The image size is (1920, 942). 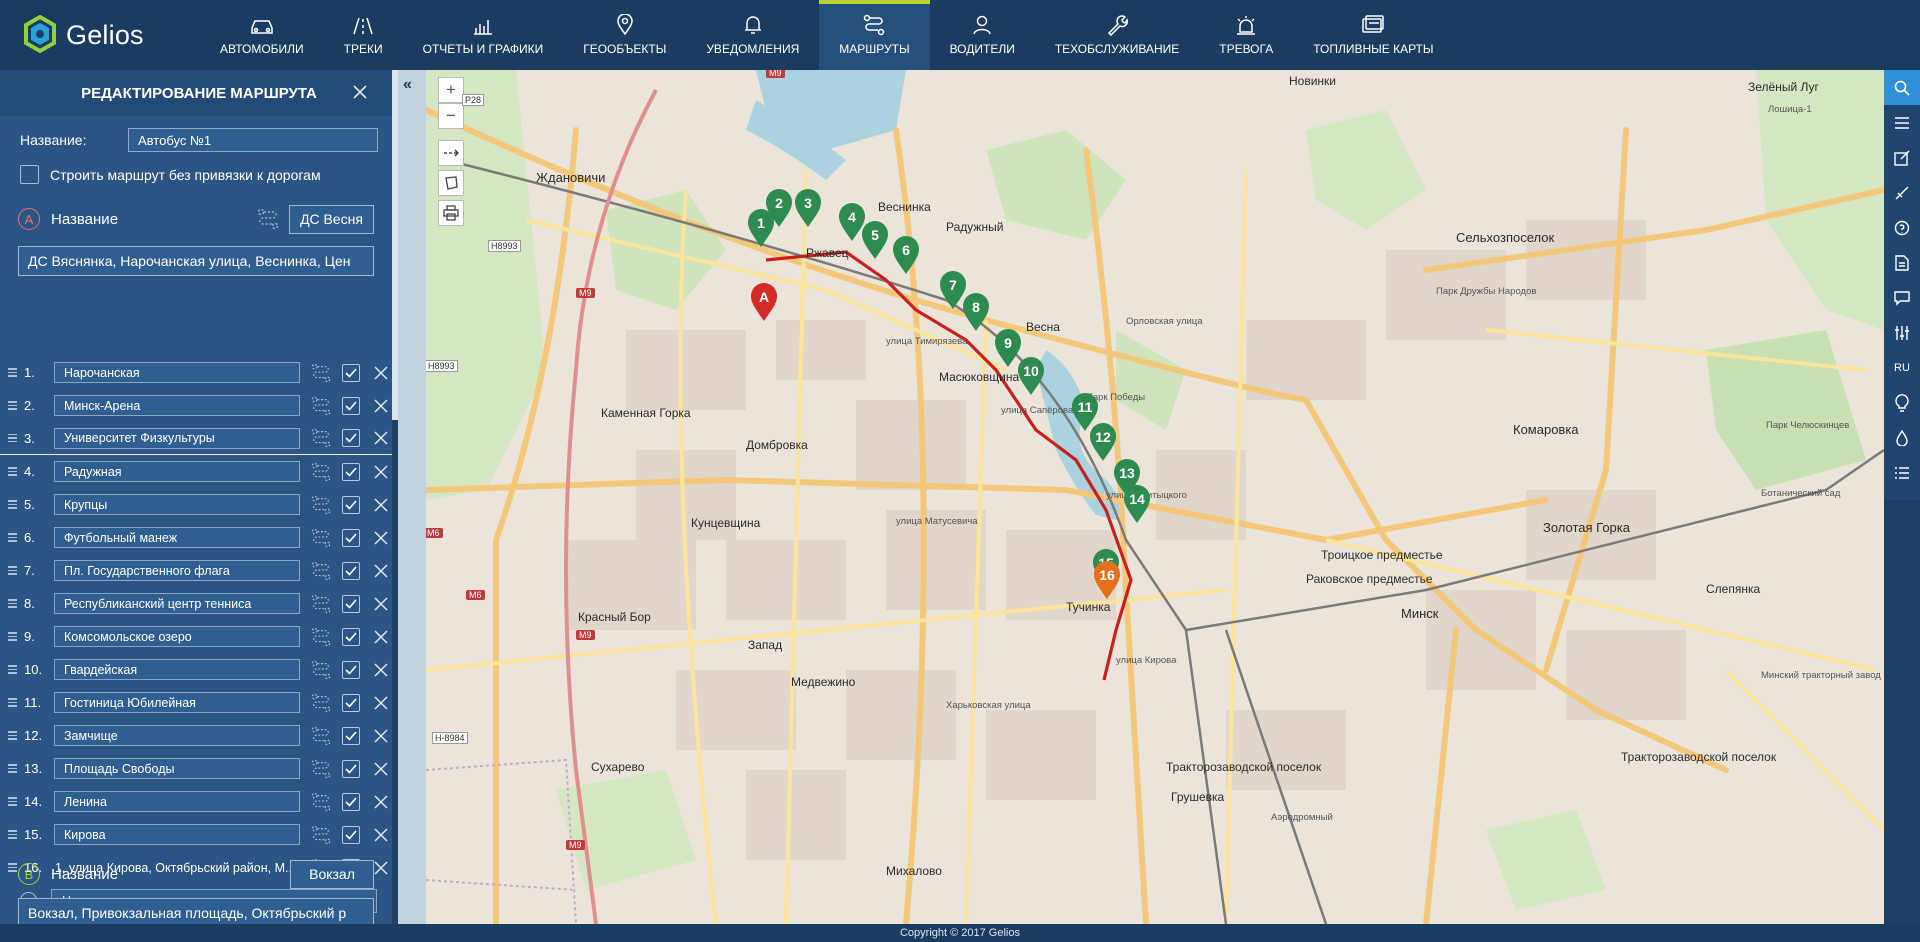 I want to click on stop-marker: 3, so click(x=808, y=208).